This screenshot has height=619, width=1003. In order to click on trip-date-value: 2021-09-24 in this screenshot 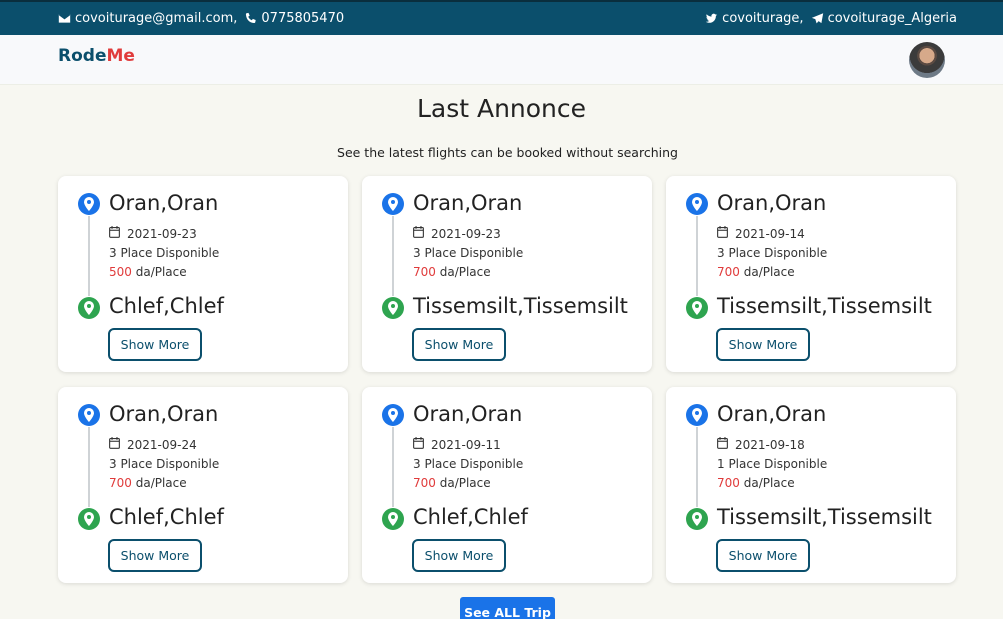, I will do `click(162, 444)`.